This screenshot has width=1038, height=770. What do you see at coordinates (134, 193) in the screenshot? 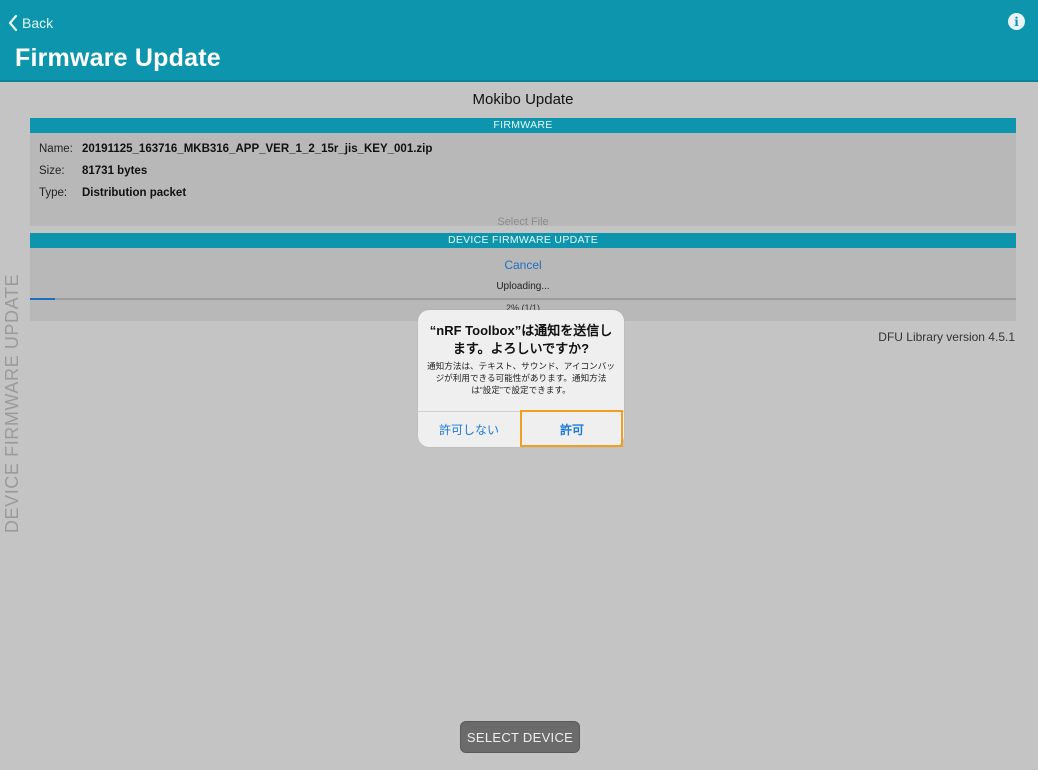
I see `type-value: Distribution packet` at bounding box center [134, 193].